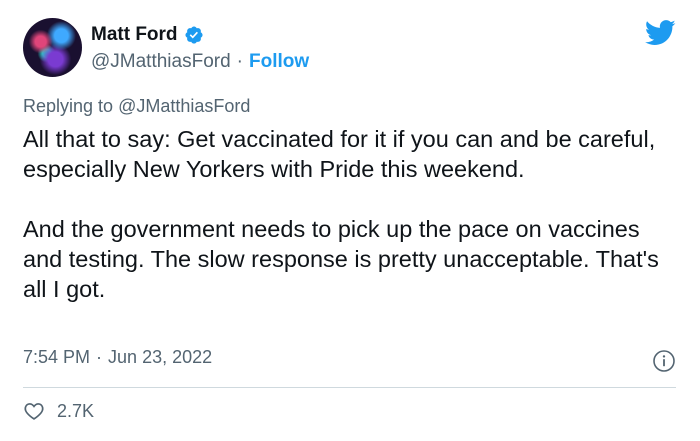 The width and height of the screenshot is (700, 441). I want to click on verified-badge-icon, so click(194, 35).